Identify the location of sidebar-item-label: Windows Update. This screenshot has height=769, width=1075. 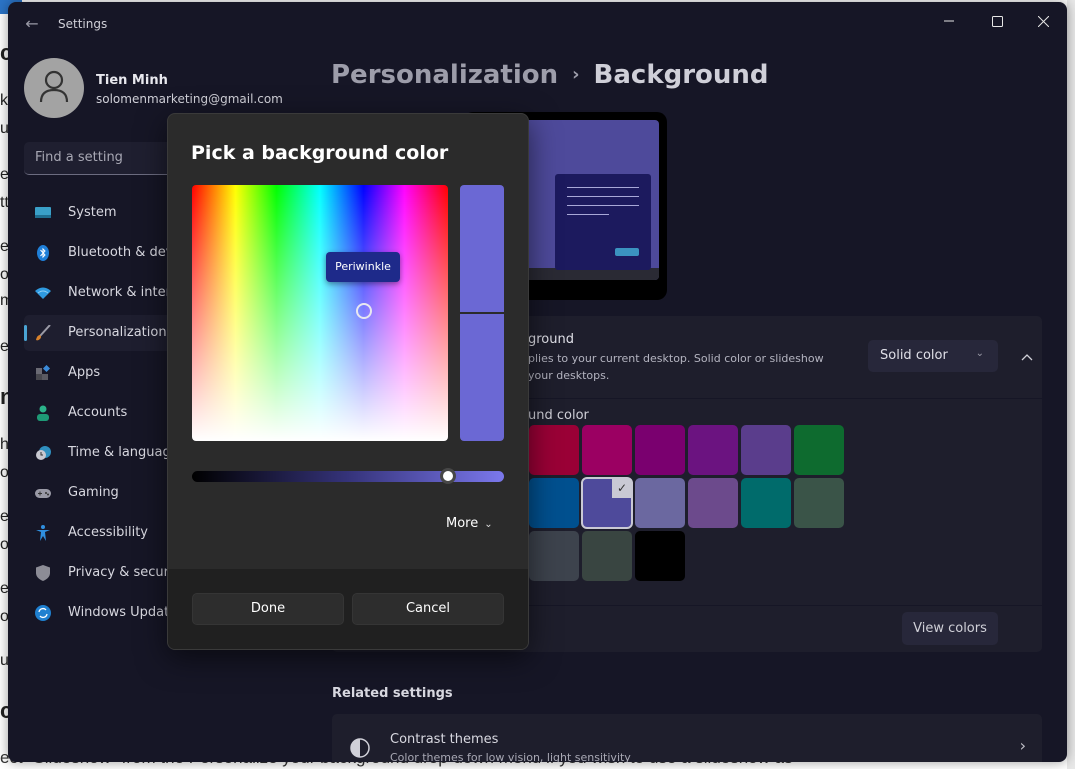
(123, 612).